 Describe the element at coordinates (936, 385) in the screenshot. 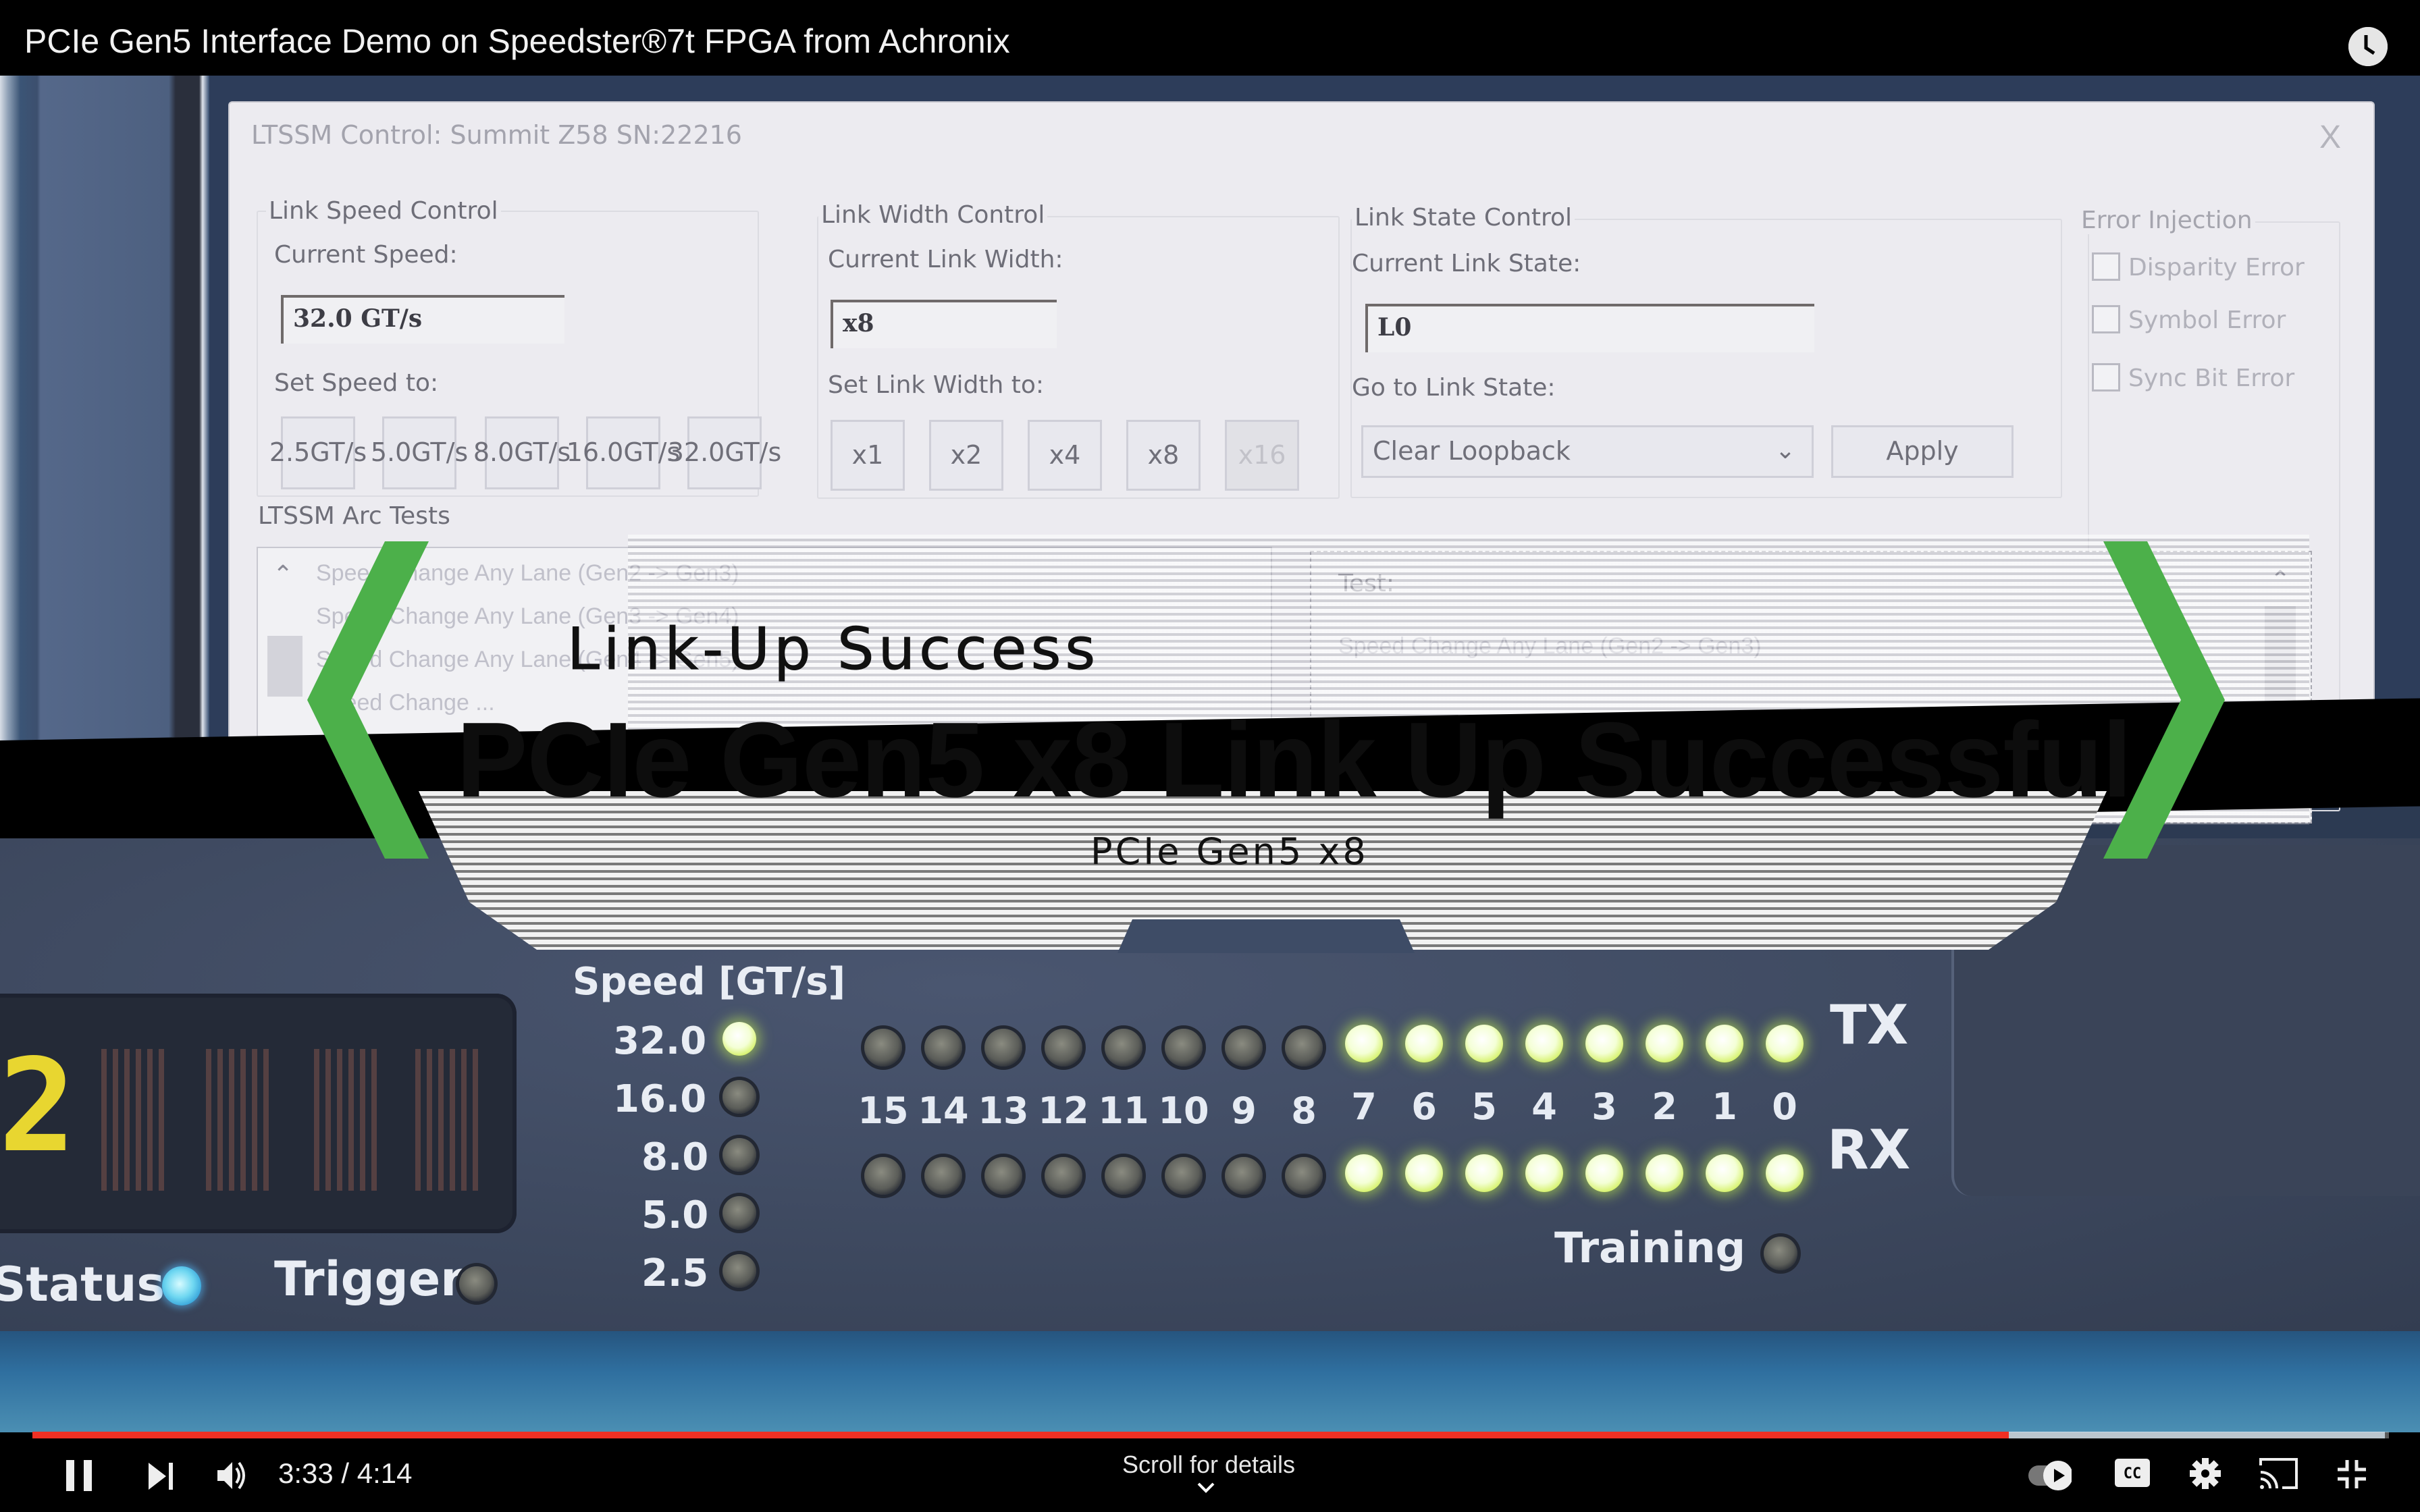

I see `set-link-width-label: Set Link Width to:` at that location.